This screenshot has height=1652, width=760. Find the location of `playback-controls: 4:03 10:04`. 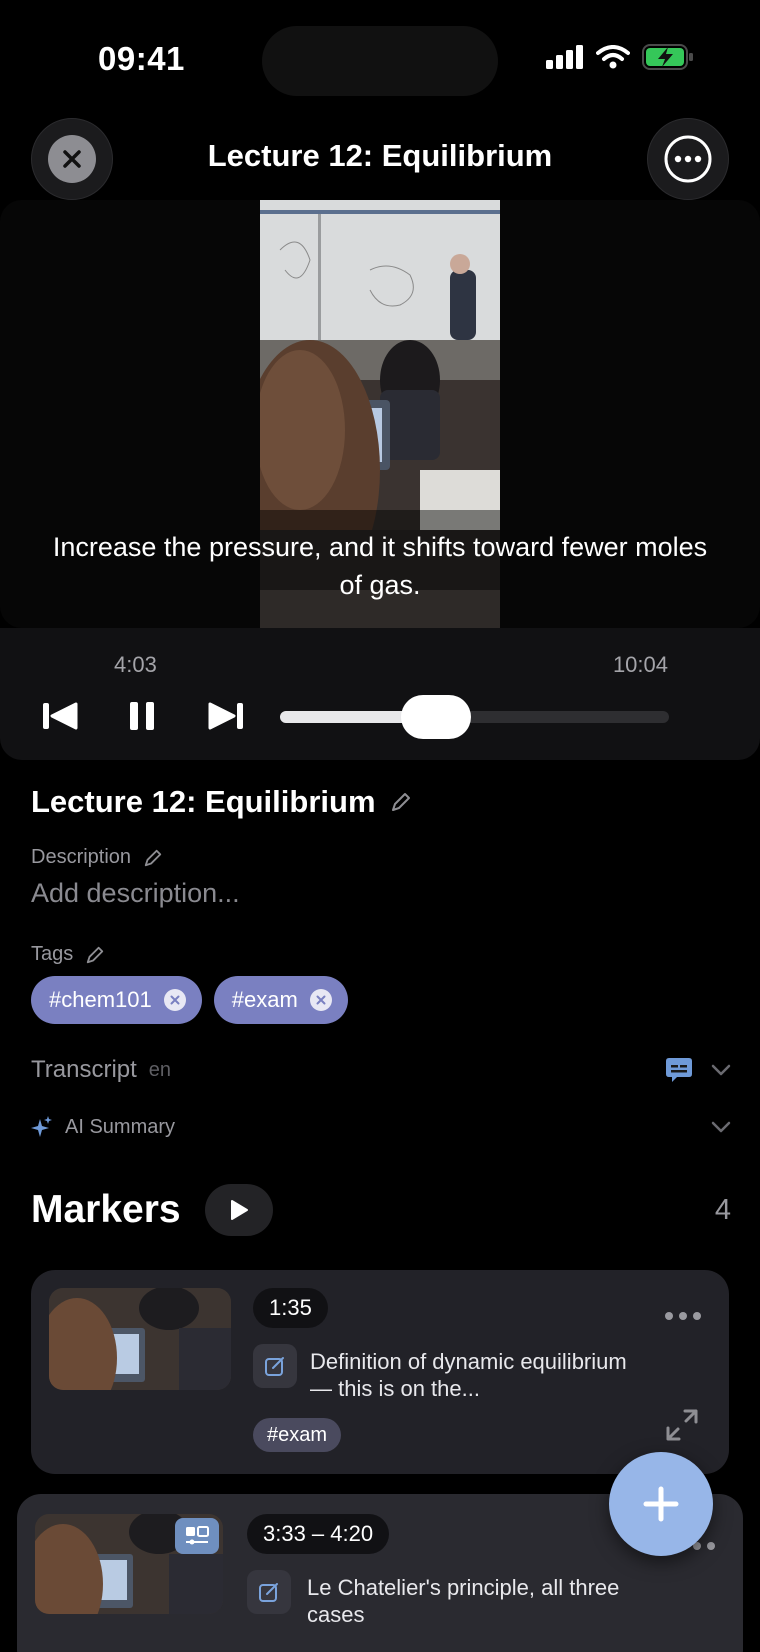

playback-controls: 4:03 10:04 is located at coordinates (380, 694).